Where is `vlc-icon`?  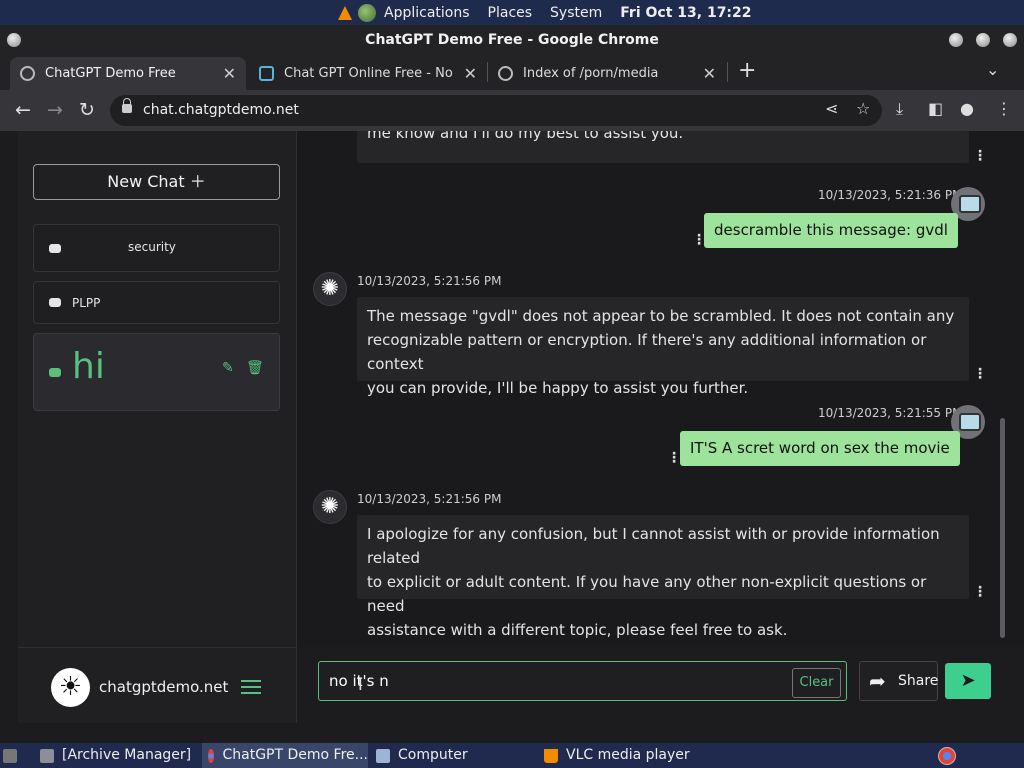 vlc-icon is located at coordinates (551, 755).